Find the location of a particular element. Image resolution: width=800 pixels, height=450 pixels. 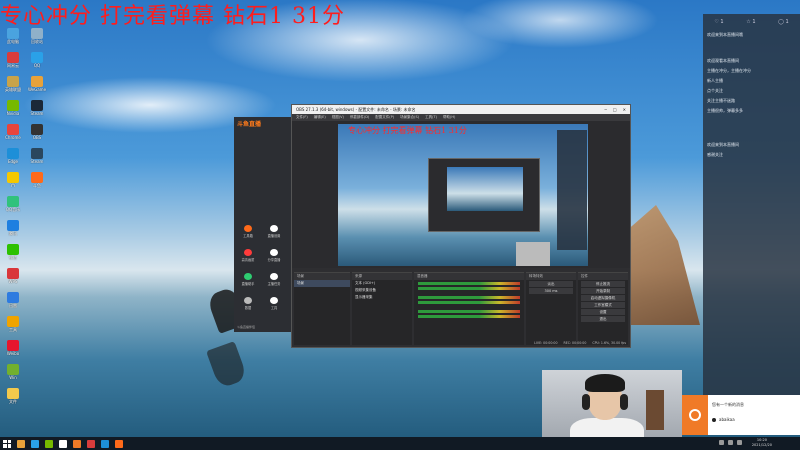

chat-message: 关注主播不迷路 is located at coordinates (721, 100).